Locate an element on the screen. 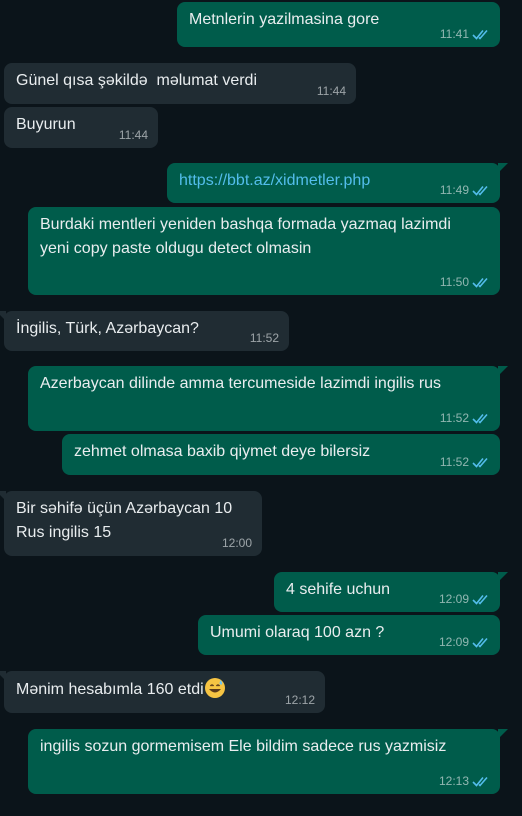  message-time: 11:41 is located at coordinates (454, 34).